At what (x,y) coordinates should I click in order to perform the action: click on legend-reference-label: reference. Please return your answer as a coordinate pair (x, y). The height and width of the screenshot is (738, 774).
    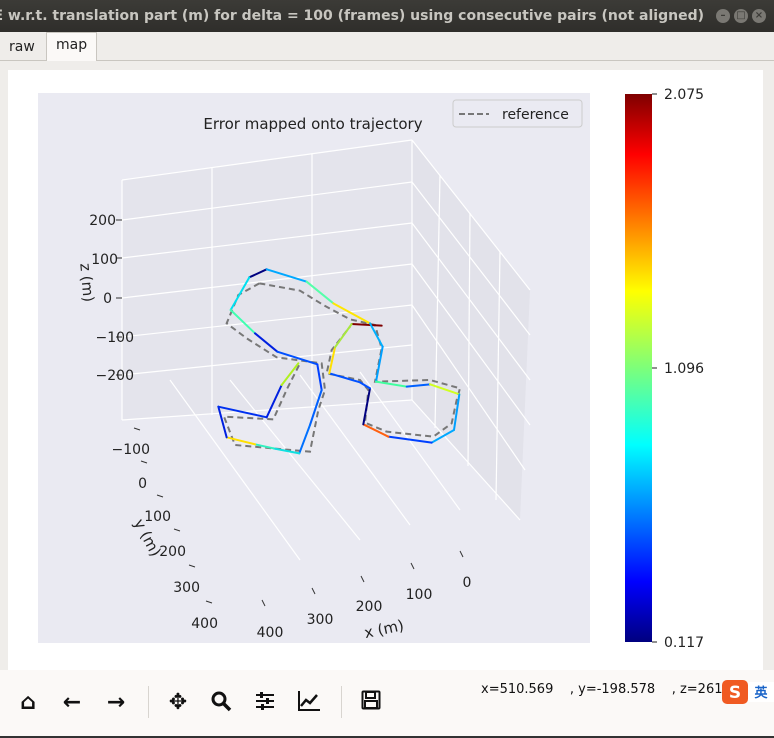
    Looking at the image, I should click on (535, 115).